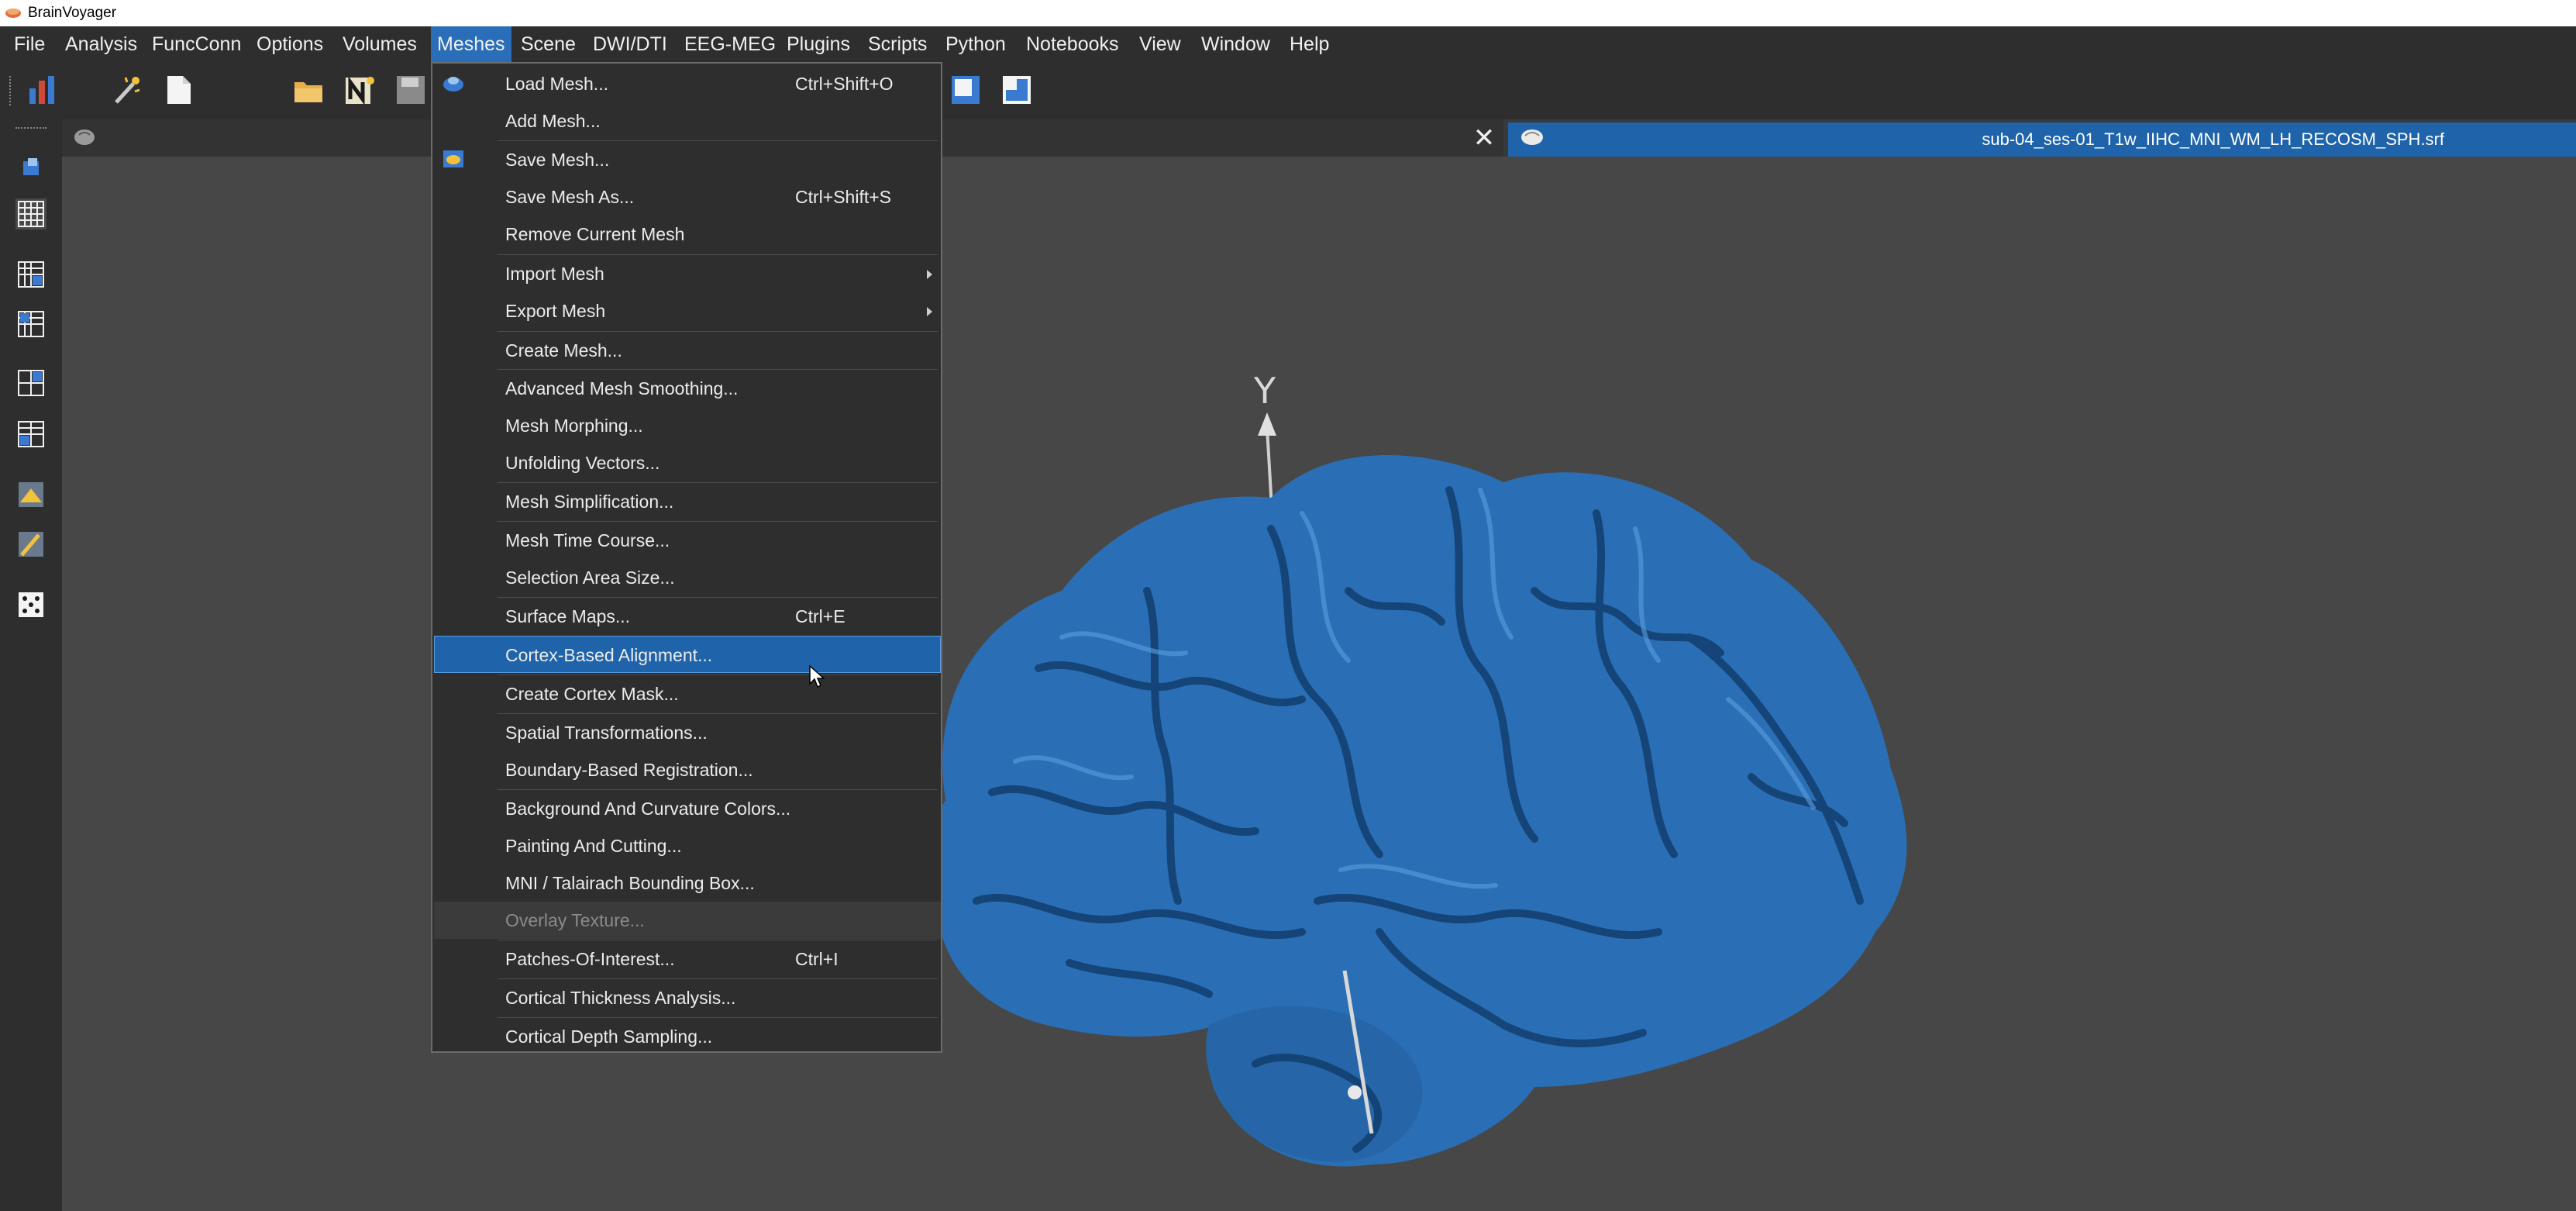  Describe the element at coordinates (820, 616) in the screenshot. I see `menu-item-shortcut: Ctrl+E` at that location.